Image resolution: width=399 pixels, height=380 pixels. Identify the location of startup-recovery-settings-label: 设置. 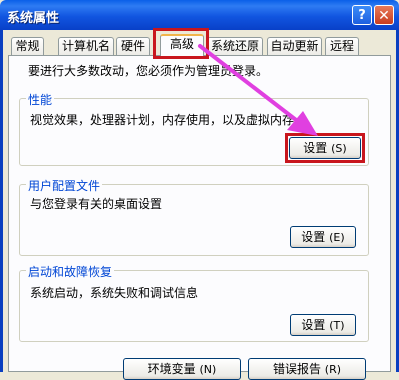
(313, 325).